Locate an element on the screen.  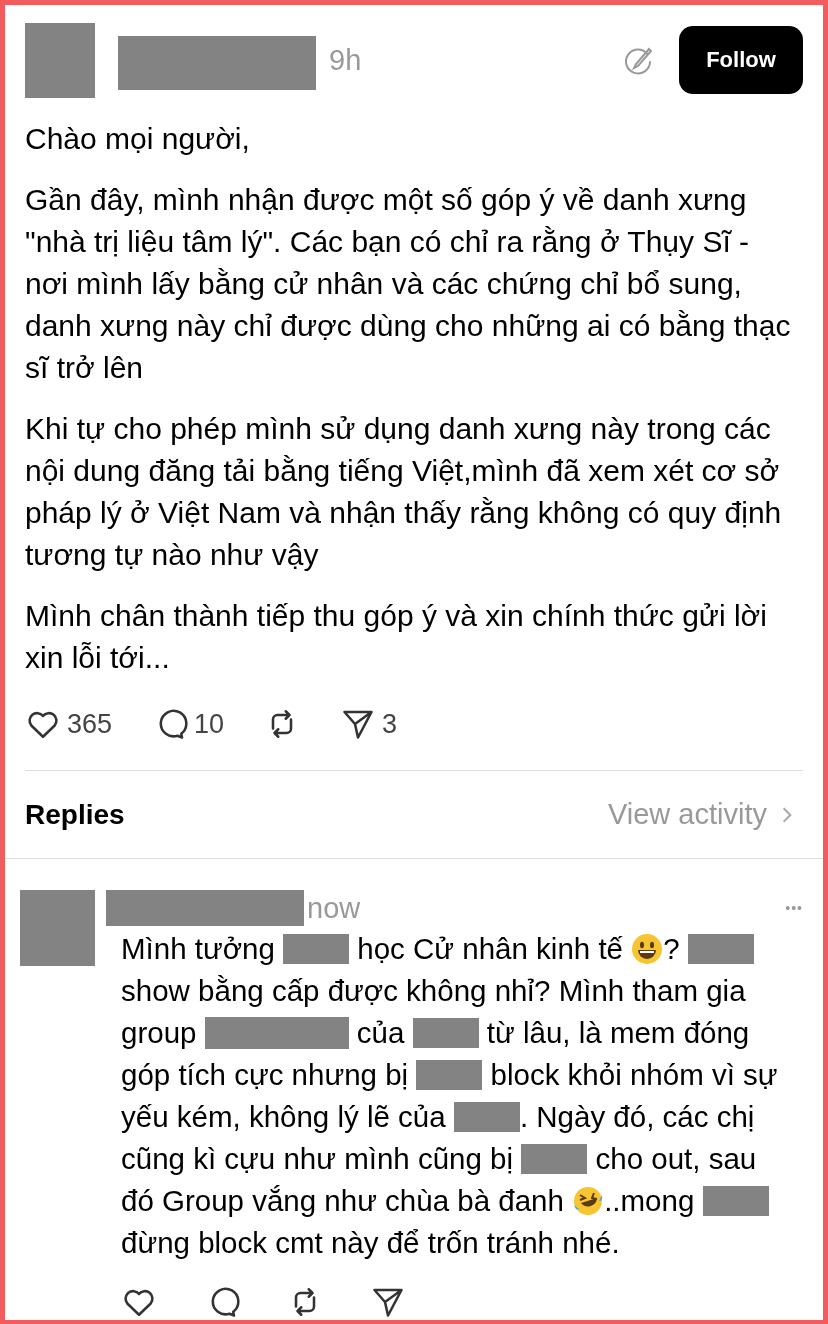
follow-button: Follow is located at coordinates (741, 60).